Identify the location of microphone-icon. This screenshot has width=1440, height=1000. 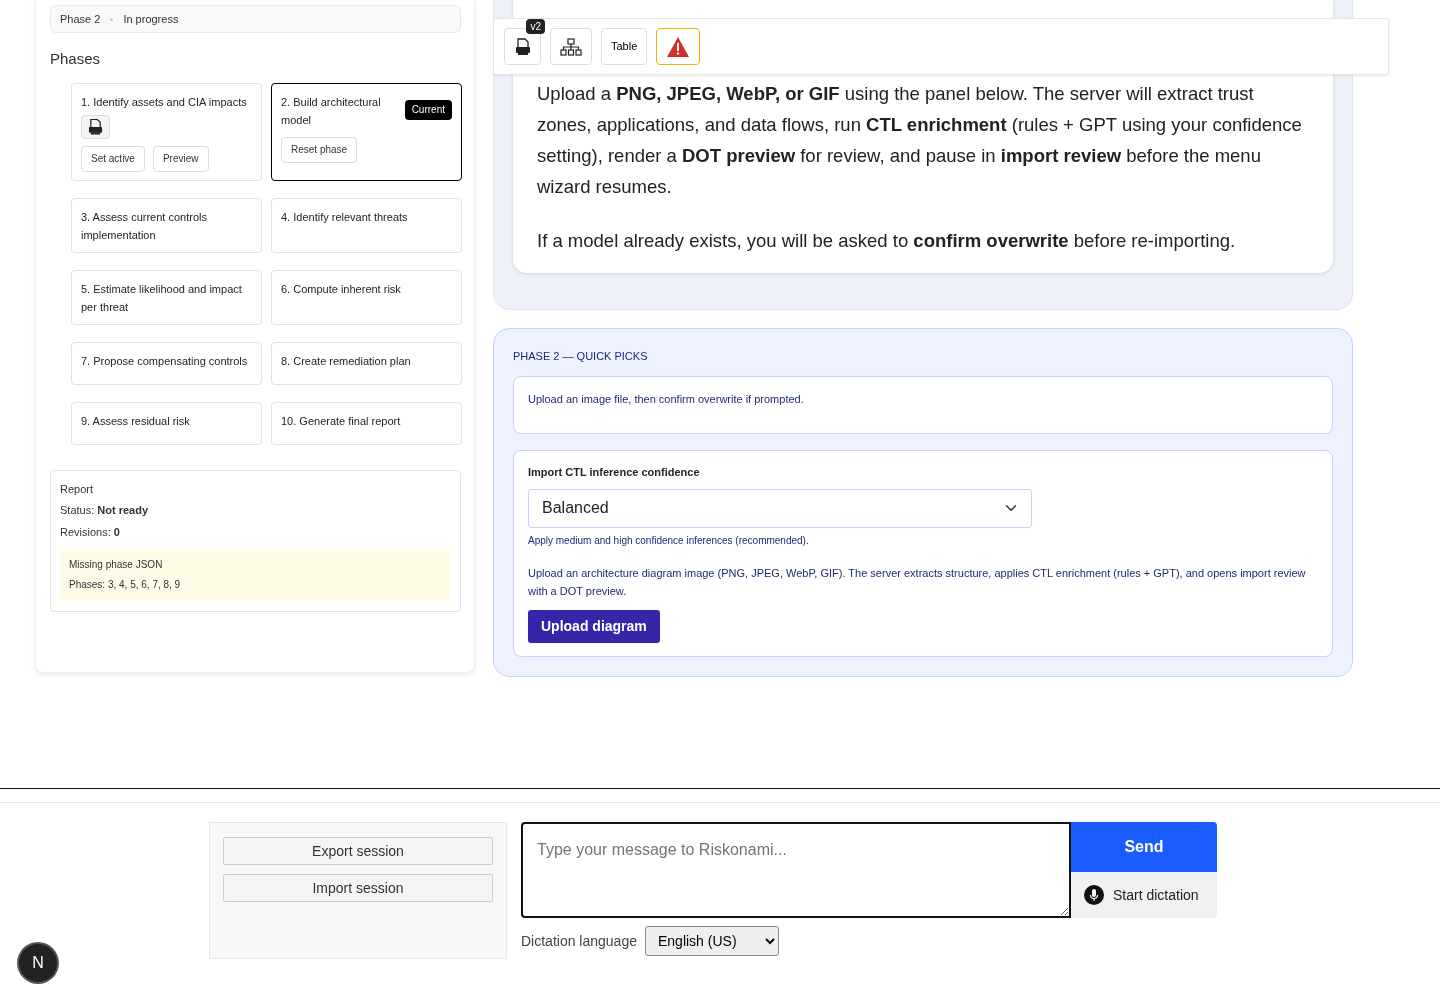
(1094, 895).